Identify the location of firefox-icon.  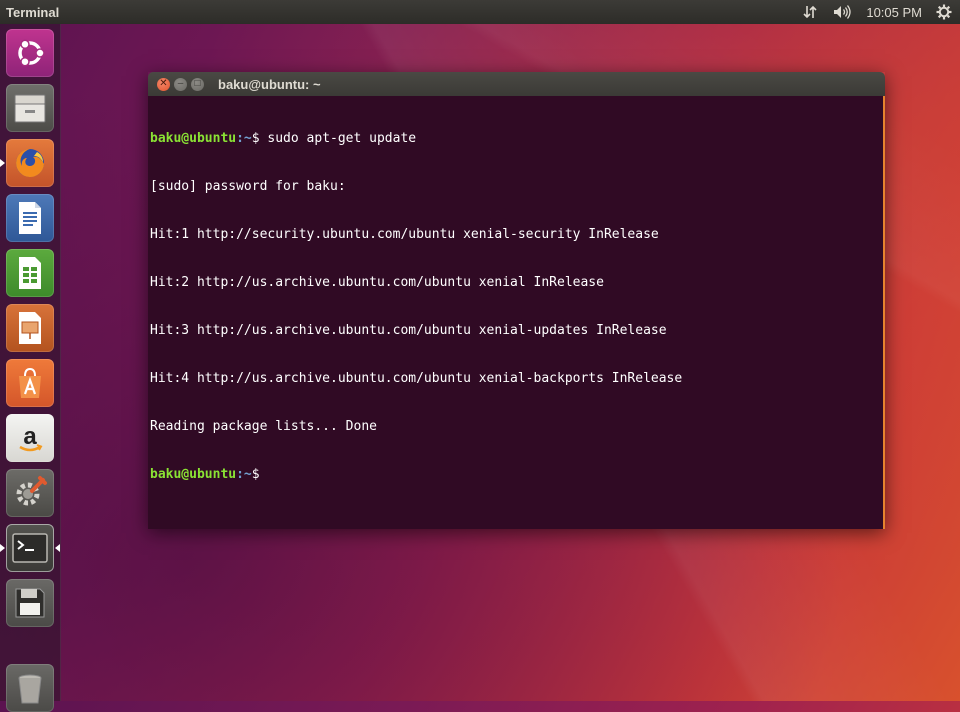
(30, 163).